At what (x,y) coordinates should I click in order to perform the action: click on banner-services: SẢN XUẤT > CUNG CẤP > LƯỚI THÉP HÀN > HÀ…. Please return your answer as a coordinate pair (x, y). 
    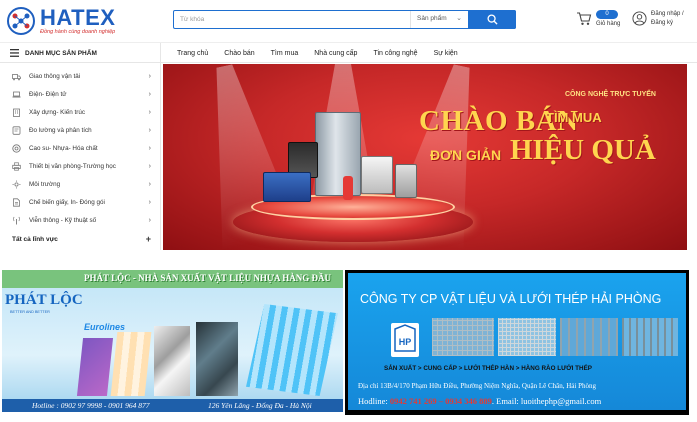
    Looking at the image, I should click on (488, 368).